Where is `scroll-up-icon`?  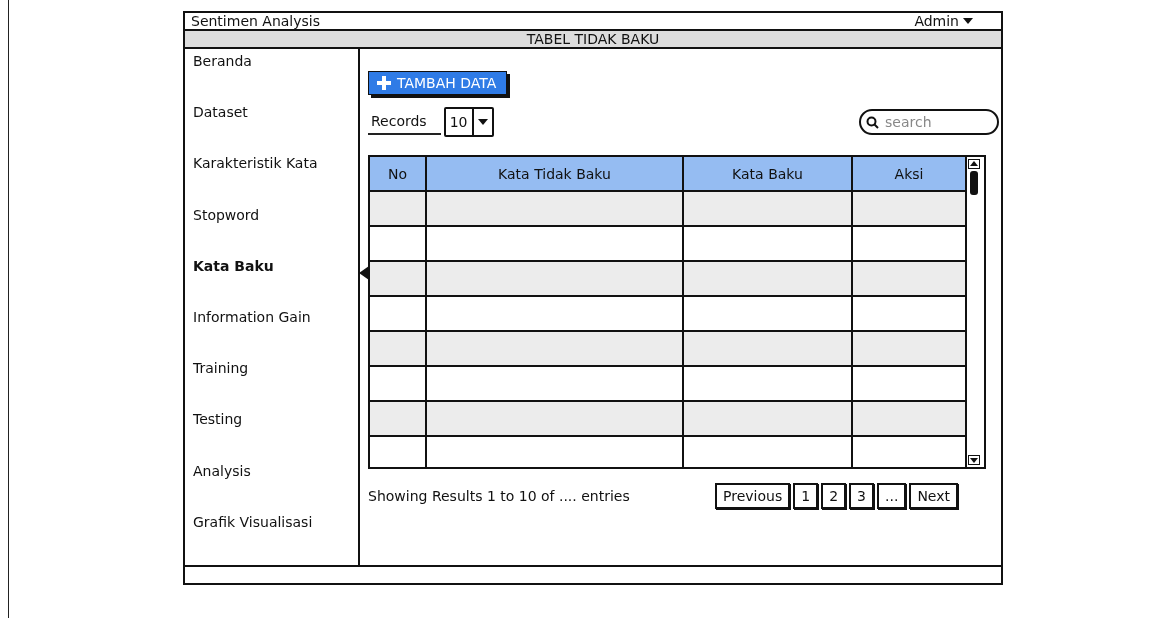
scroll-up-icon is located at coordinates (974, 164).